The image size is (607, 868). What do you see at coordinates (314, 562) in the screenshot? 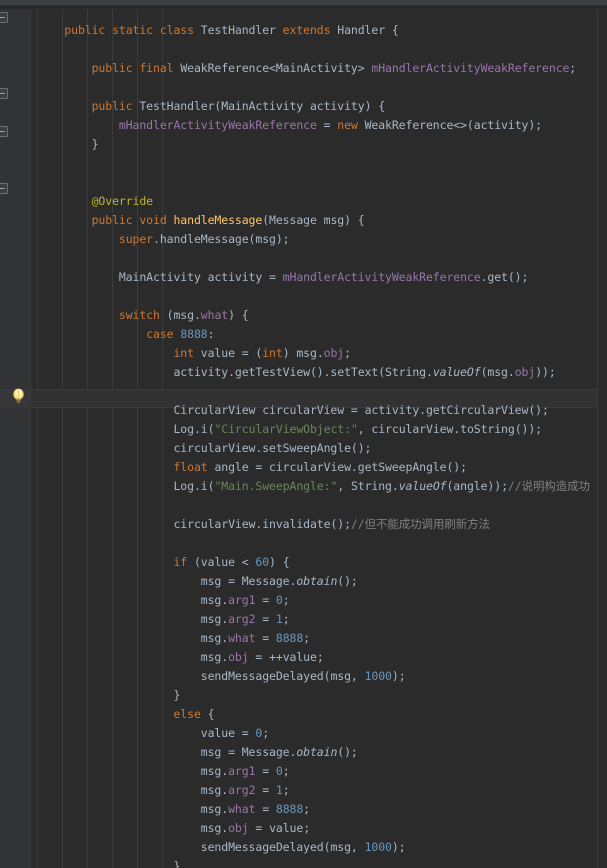
I see `code-line: if (value < 60) {` at bounding box center [314, 562].